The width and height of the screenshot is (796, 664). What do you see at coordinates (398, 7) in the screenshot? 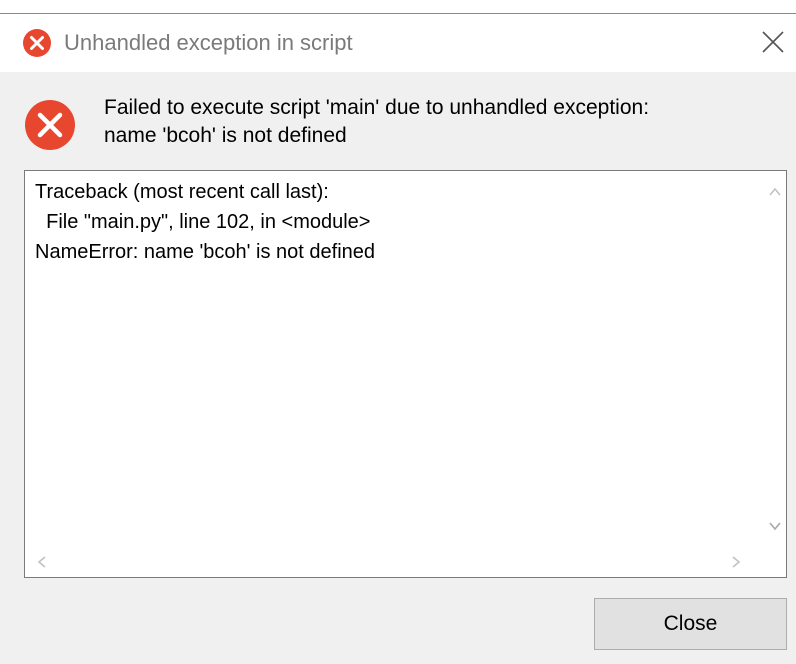
I see `parent-window-edge` at bounding box center [398, 7].